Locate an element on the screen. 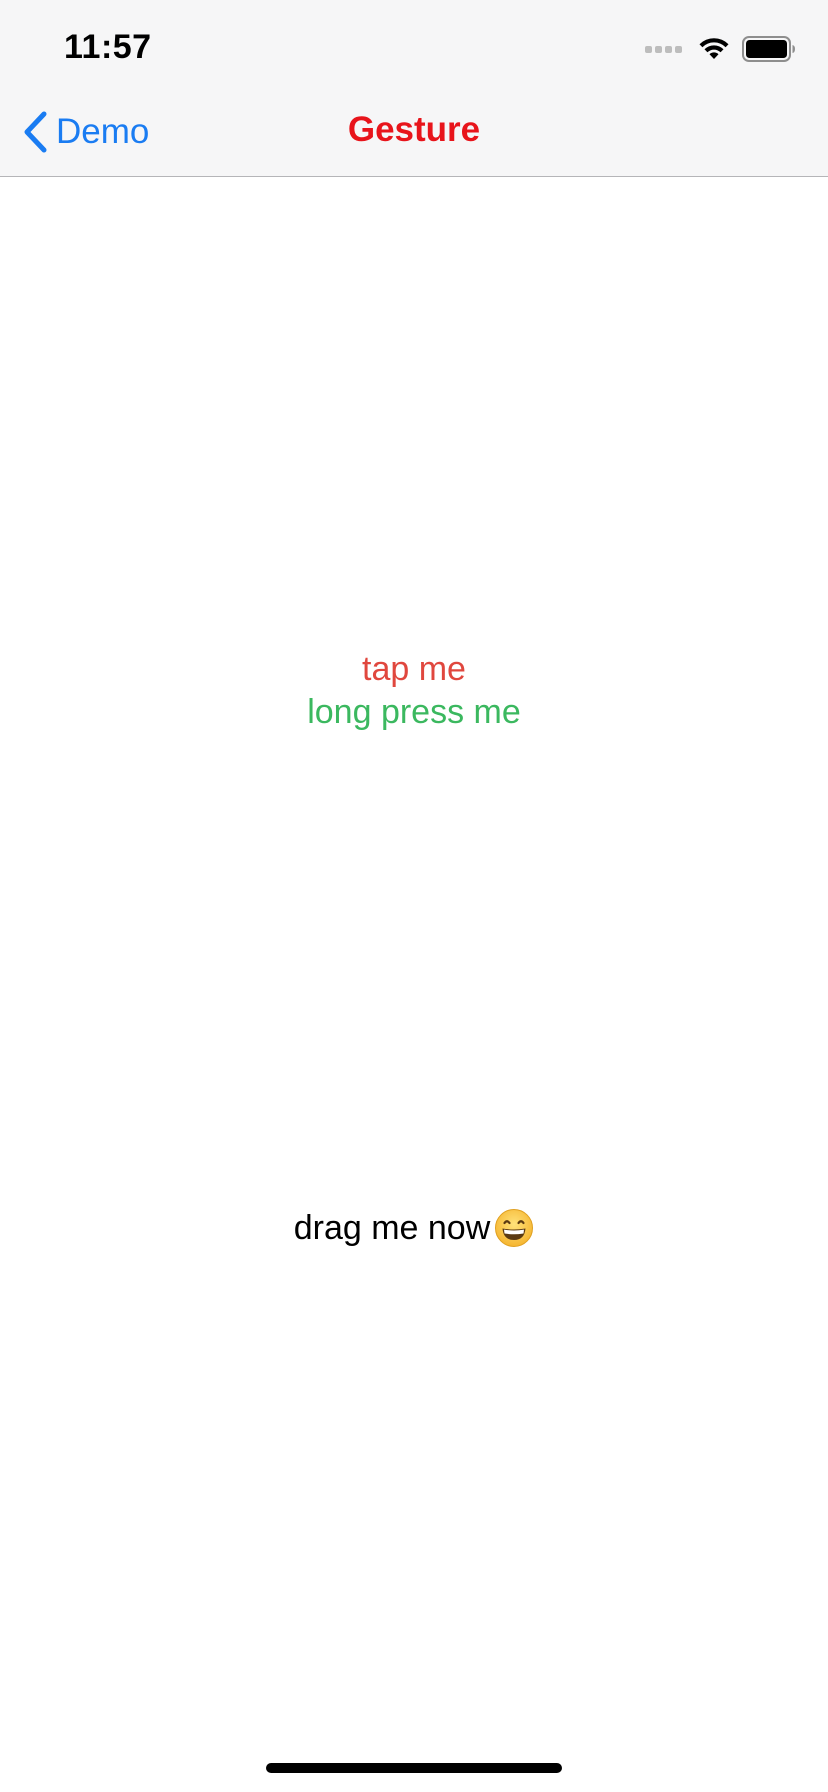  battery-icon is located at coordinates (768, 49).